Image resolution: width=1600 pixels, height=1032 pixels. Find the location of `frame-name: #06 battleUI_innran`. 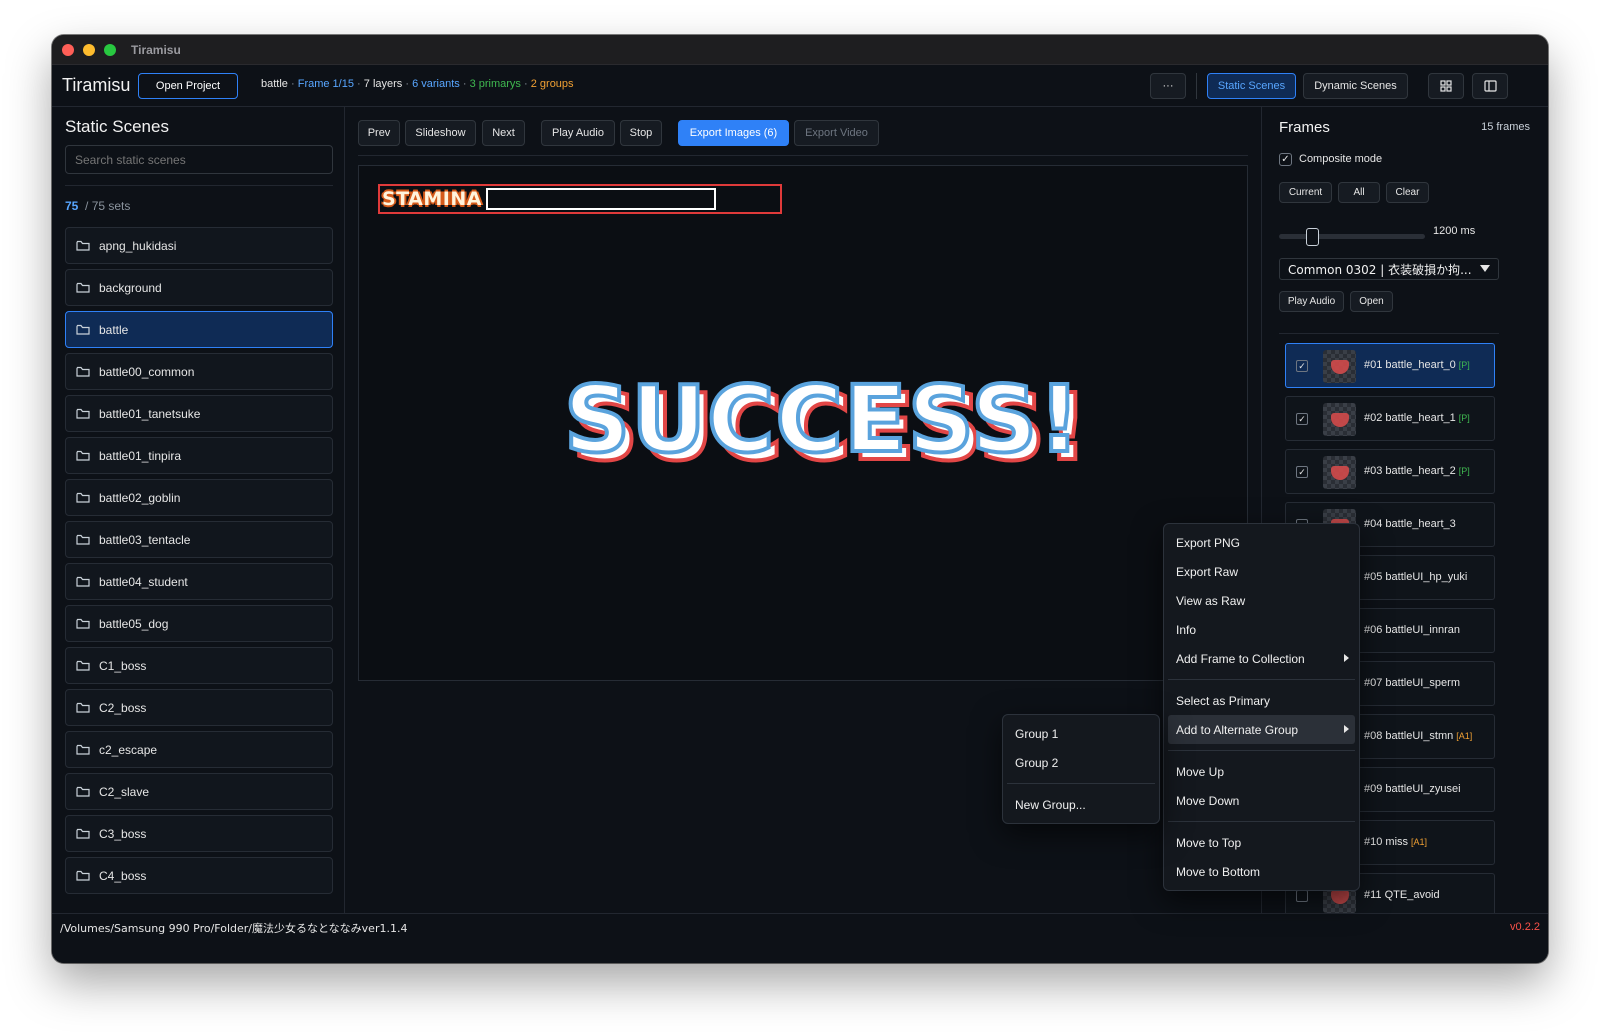

frame-name: #06 battleUI_innran is located at coordinates (1412, 630).